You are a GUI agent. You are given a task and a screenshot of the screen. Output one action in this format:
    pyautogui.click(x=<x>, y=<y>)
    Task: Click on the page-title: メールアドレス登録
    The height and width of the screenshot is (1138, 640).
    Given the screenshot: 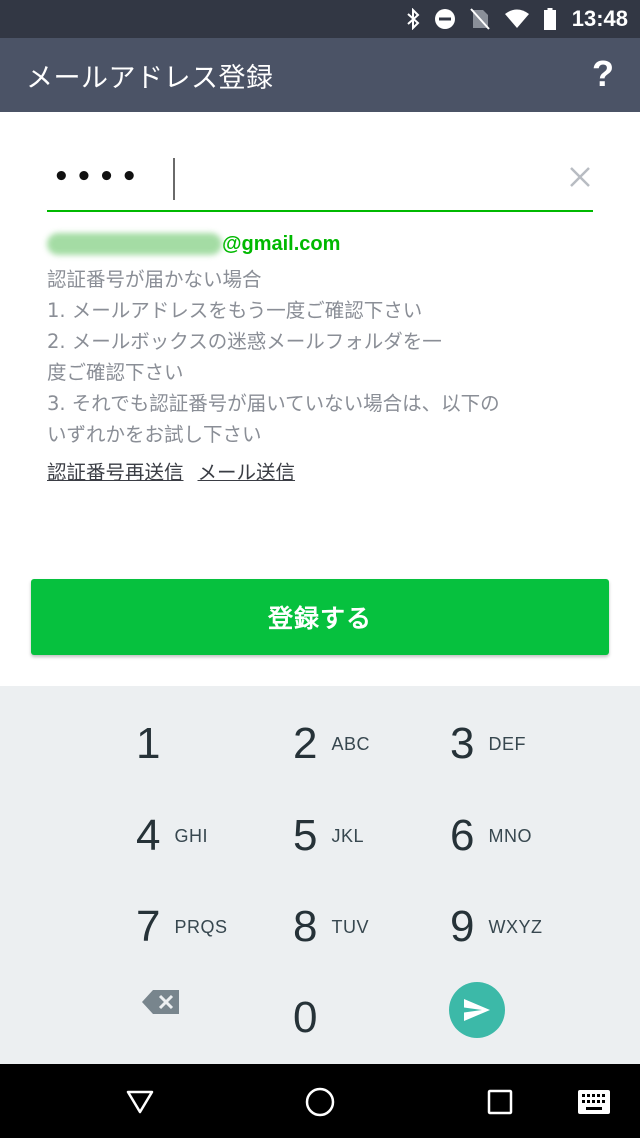 What is the action you would take?
    pyautogui.click(x=150, y=78)
    